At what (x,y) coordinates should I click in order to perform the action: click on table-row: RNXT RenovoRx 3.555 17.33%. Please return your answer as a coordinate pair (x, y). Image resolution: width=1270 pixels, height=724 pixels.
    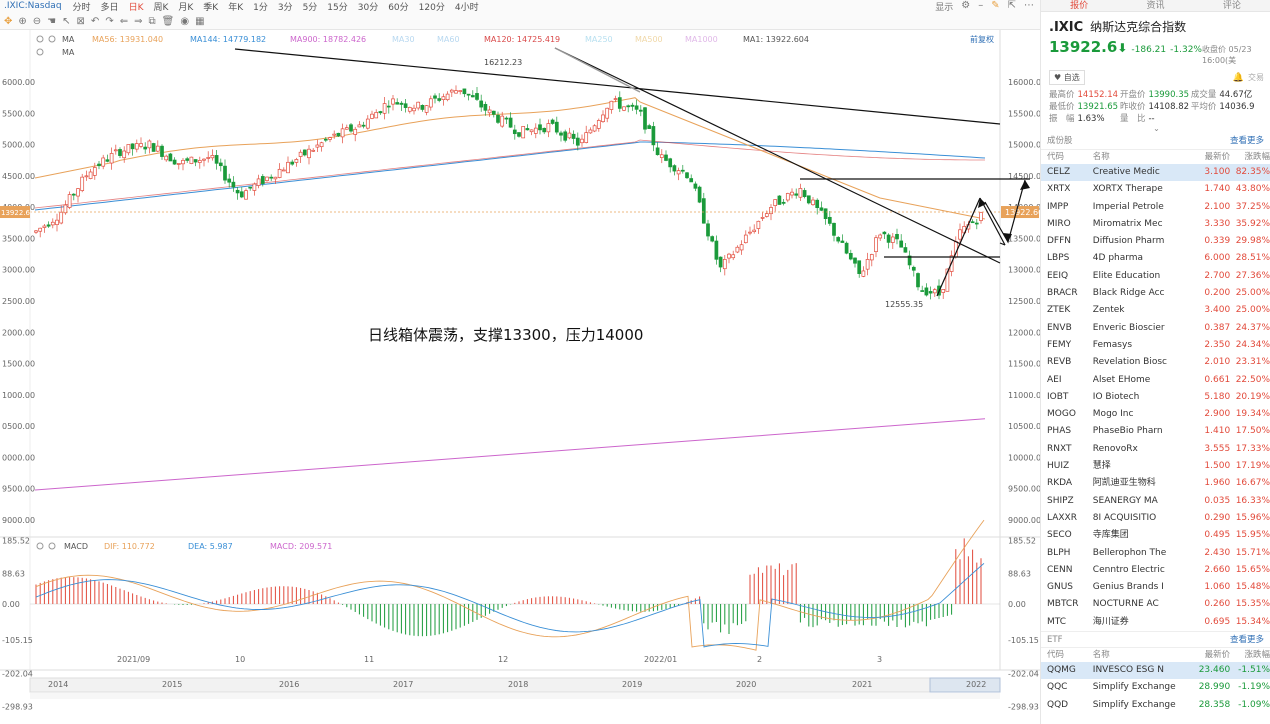
    Looking at the image, I should click on (1155, 449).